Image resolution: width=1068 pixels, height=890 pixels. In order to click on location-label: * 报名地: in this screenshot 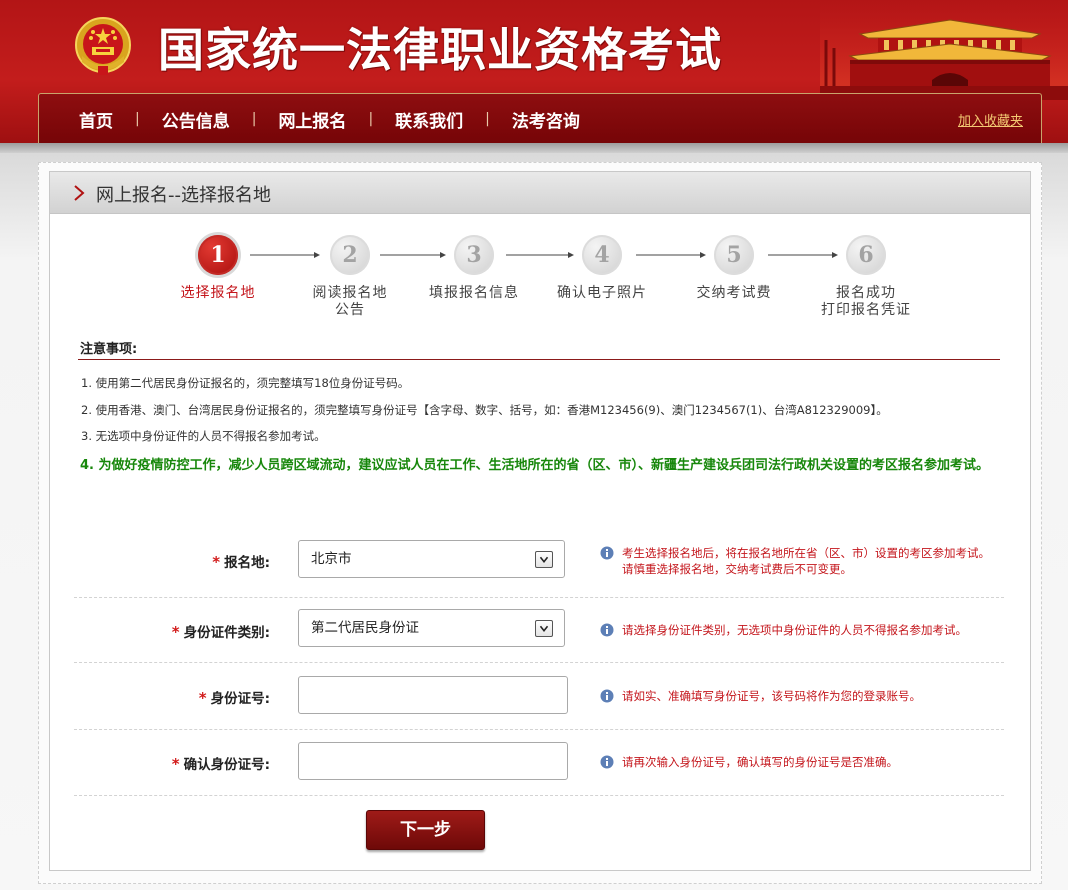, I will do `click(241, 562)`.